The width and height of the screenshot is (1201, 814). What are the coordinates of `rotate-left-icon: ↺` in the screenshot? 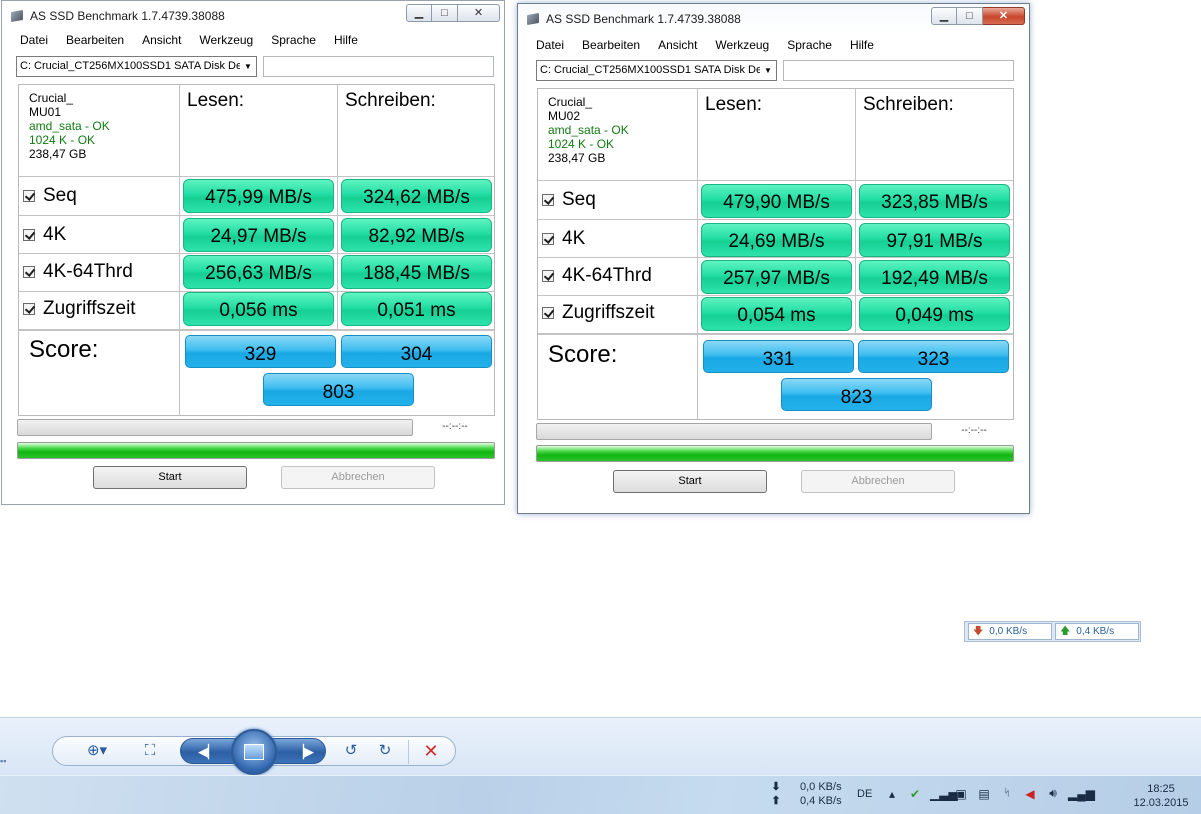 It's located at (351, 751).